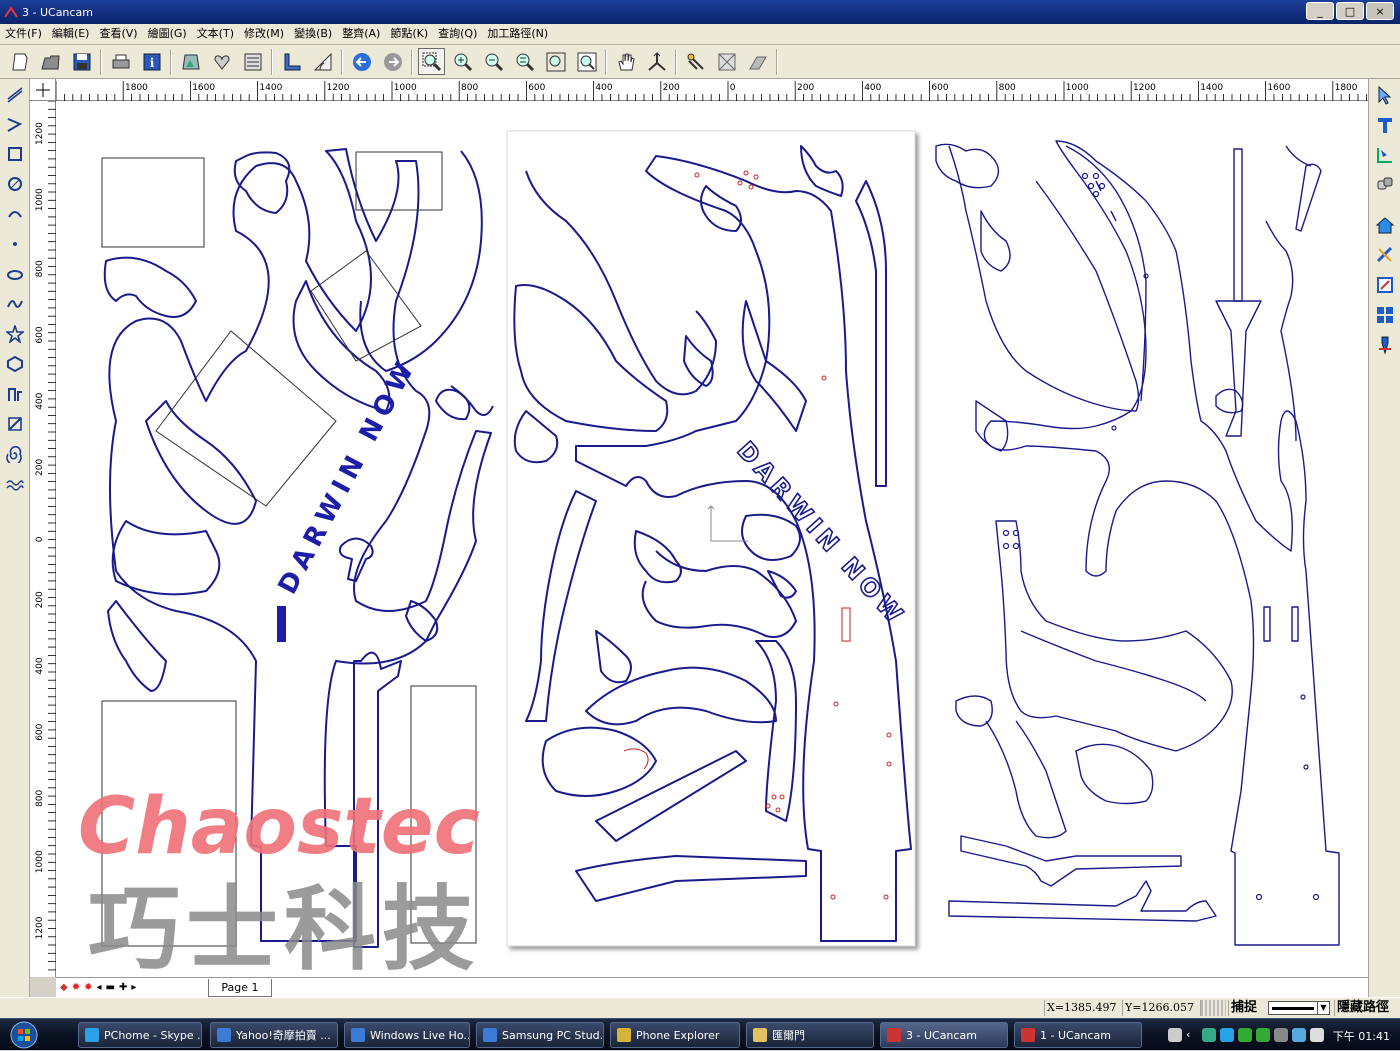  What do you see at coordinates (15, 124) in the screenshot?
I see `polyline-tool` at bounding box center [15, 124].